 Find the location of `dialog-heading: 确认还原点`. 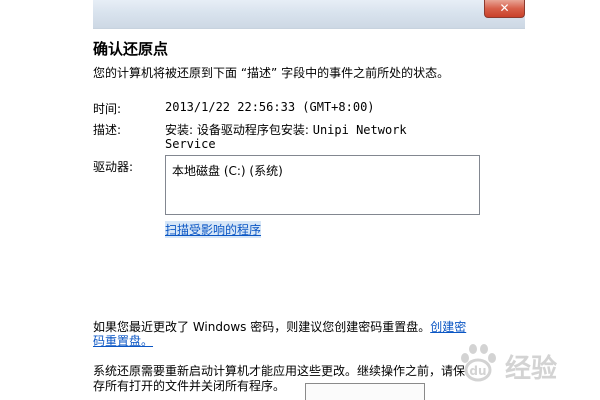

dialog-heading: 确认还原点 is located at coordinates (131, 49).